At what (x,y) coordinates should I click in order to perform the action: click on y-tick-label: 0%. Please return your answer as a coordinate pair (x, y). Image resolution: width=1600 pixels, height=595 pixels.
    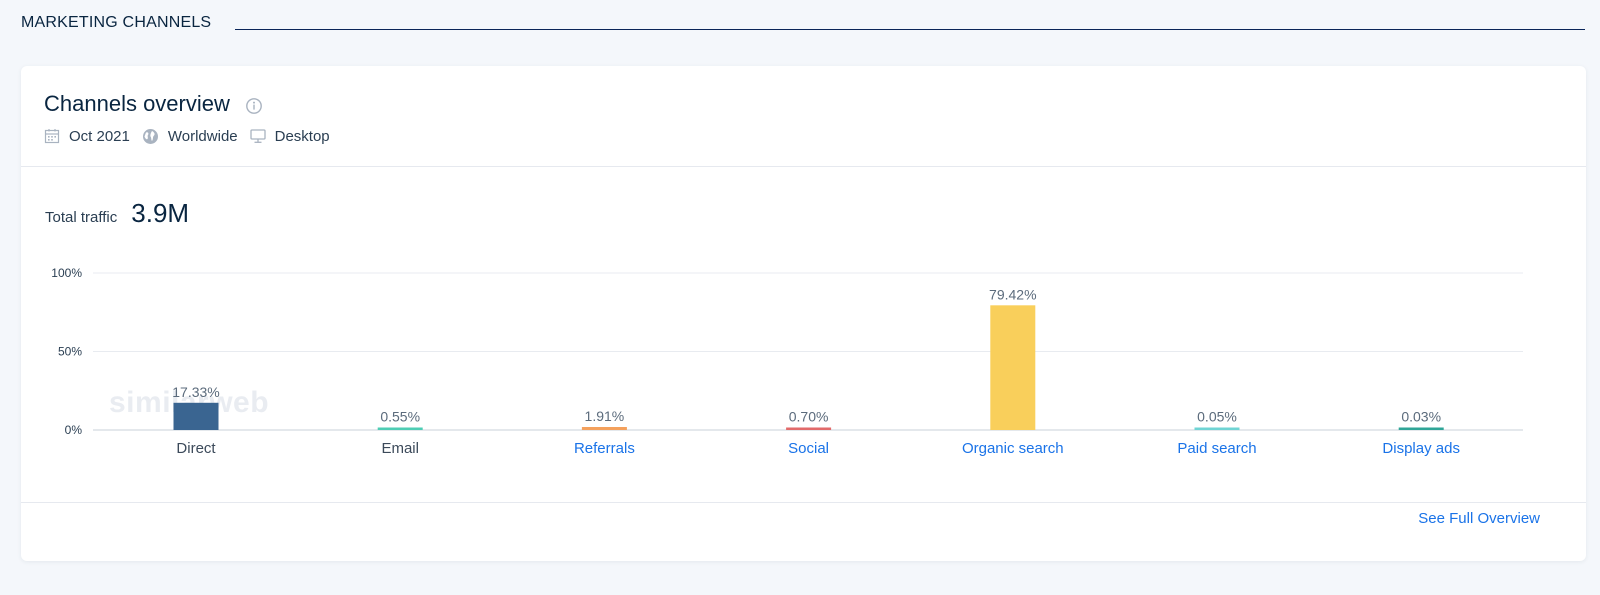
    Looking at the image, I should click on (74, 430).